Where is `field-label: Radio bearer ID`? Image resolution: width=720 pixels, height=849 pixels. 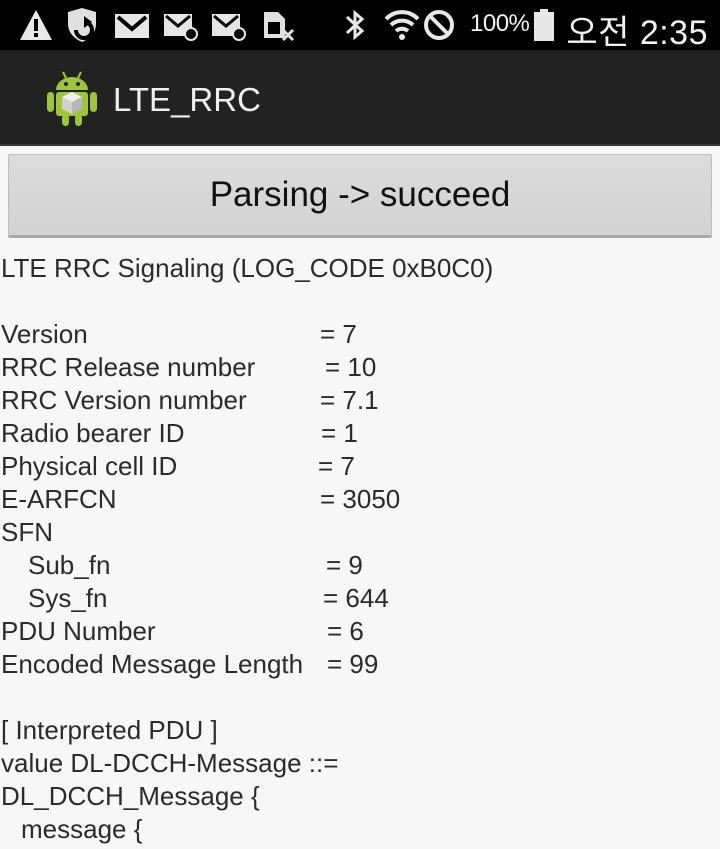 field-label: Radio bearer ID is located at coordinates (93, 433).